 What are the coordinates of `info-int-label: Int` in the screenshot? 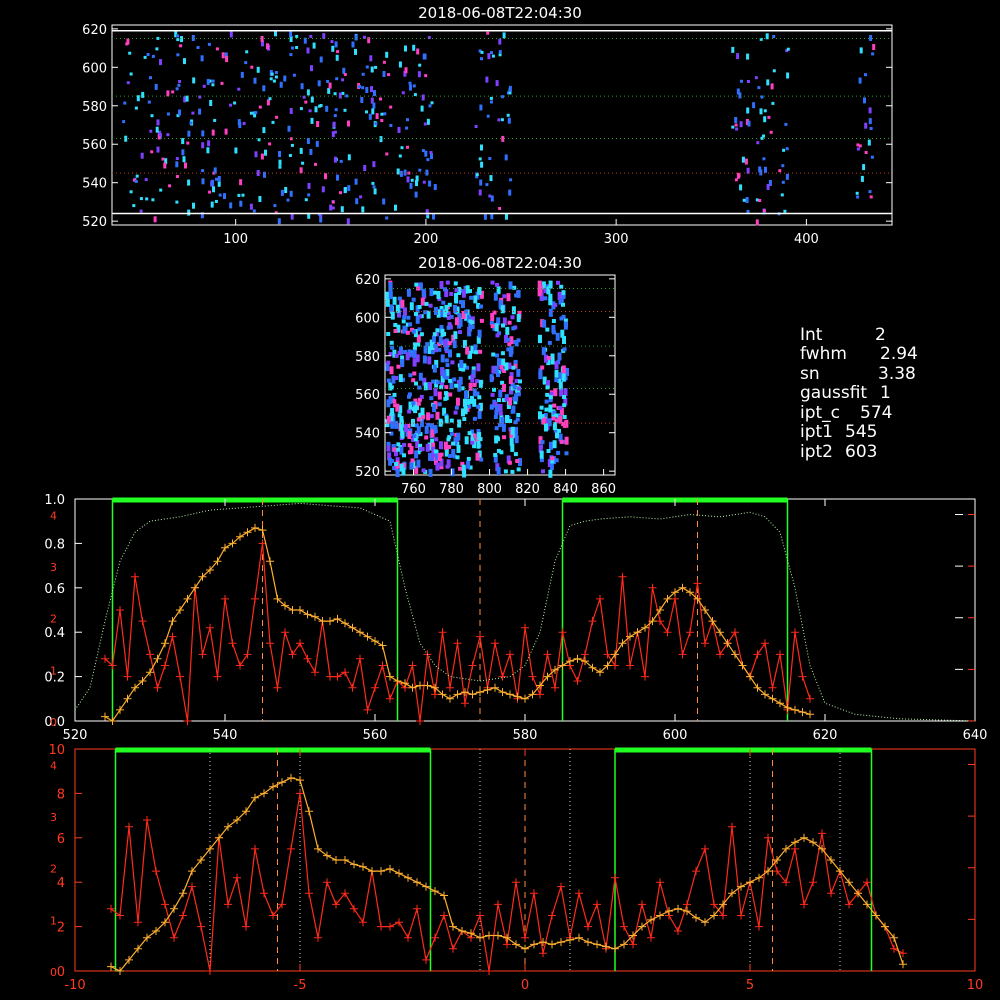 It's located at (811, 335).